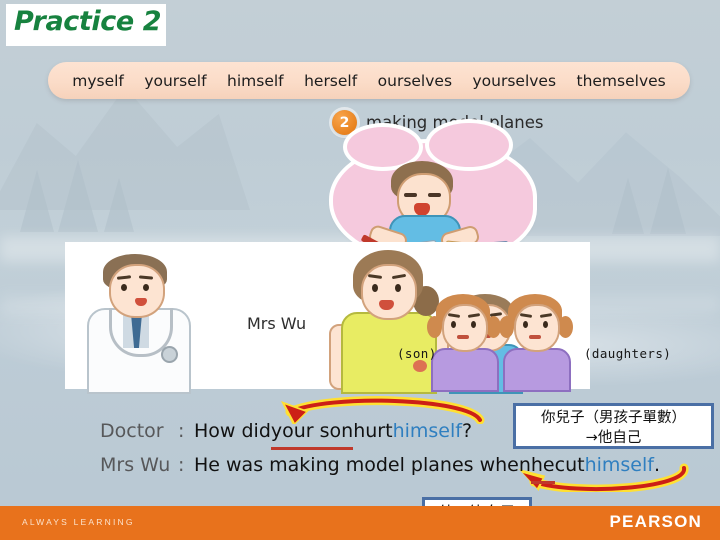 Image resolution: width=720 pixels, height=540 pixels. What do you see at coordinates (415, 81) in the screenshot?
I see `word-bank-item: ourselves` at bounding box center [415, 81].